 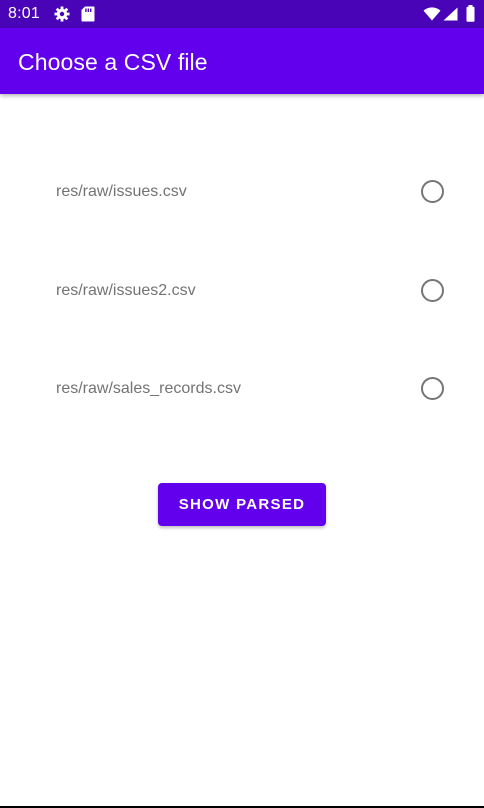 What do you see at coordinates (121, 191) in the screenshot?
I see `radio-option-label: res/raw/issues.csv` at bounding box center [121, 191].